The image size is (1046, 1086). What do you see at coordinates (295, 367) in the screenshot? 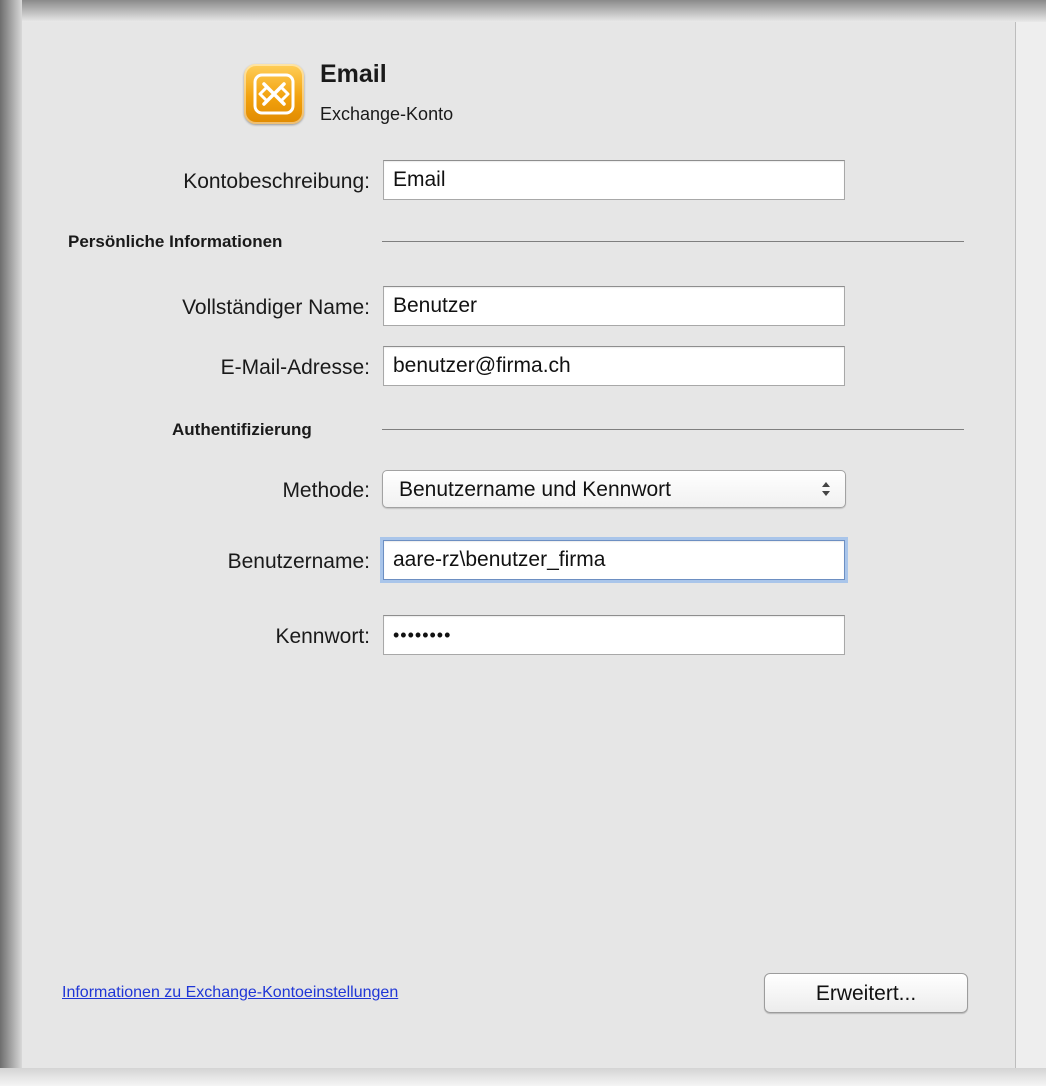
I see `email-address-label: E-Mail-Adresse:` at bounding box center [295, 367].